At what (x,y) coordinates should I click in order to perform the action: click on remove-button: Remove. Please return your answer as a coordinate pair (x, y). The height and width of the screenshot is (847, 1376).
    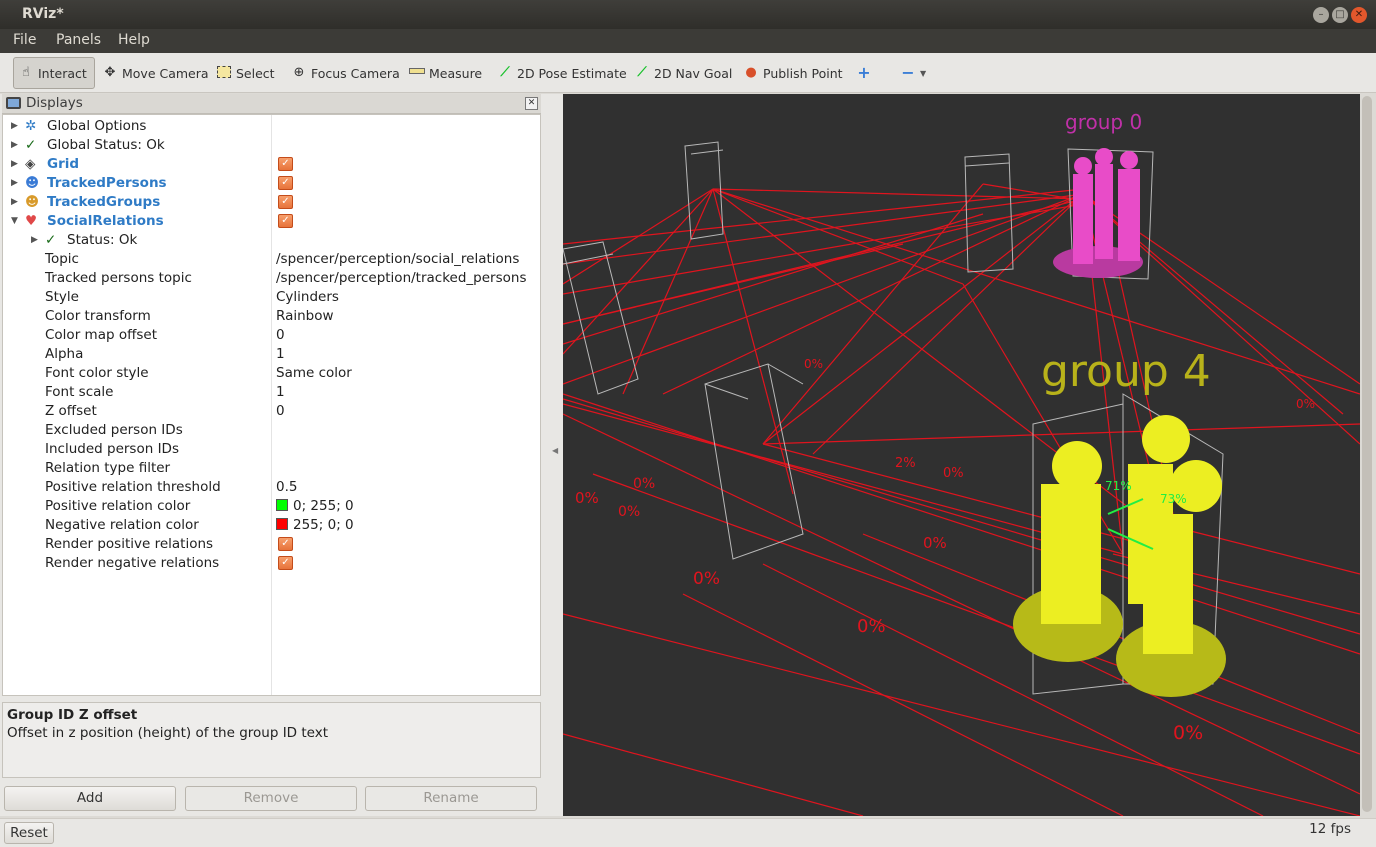
    Looking at the image, I should click on (271, 798).